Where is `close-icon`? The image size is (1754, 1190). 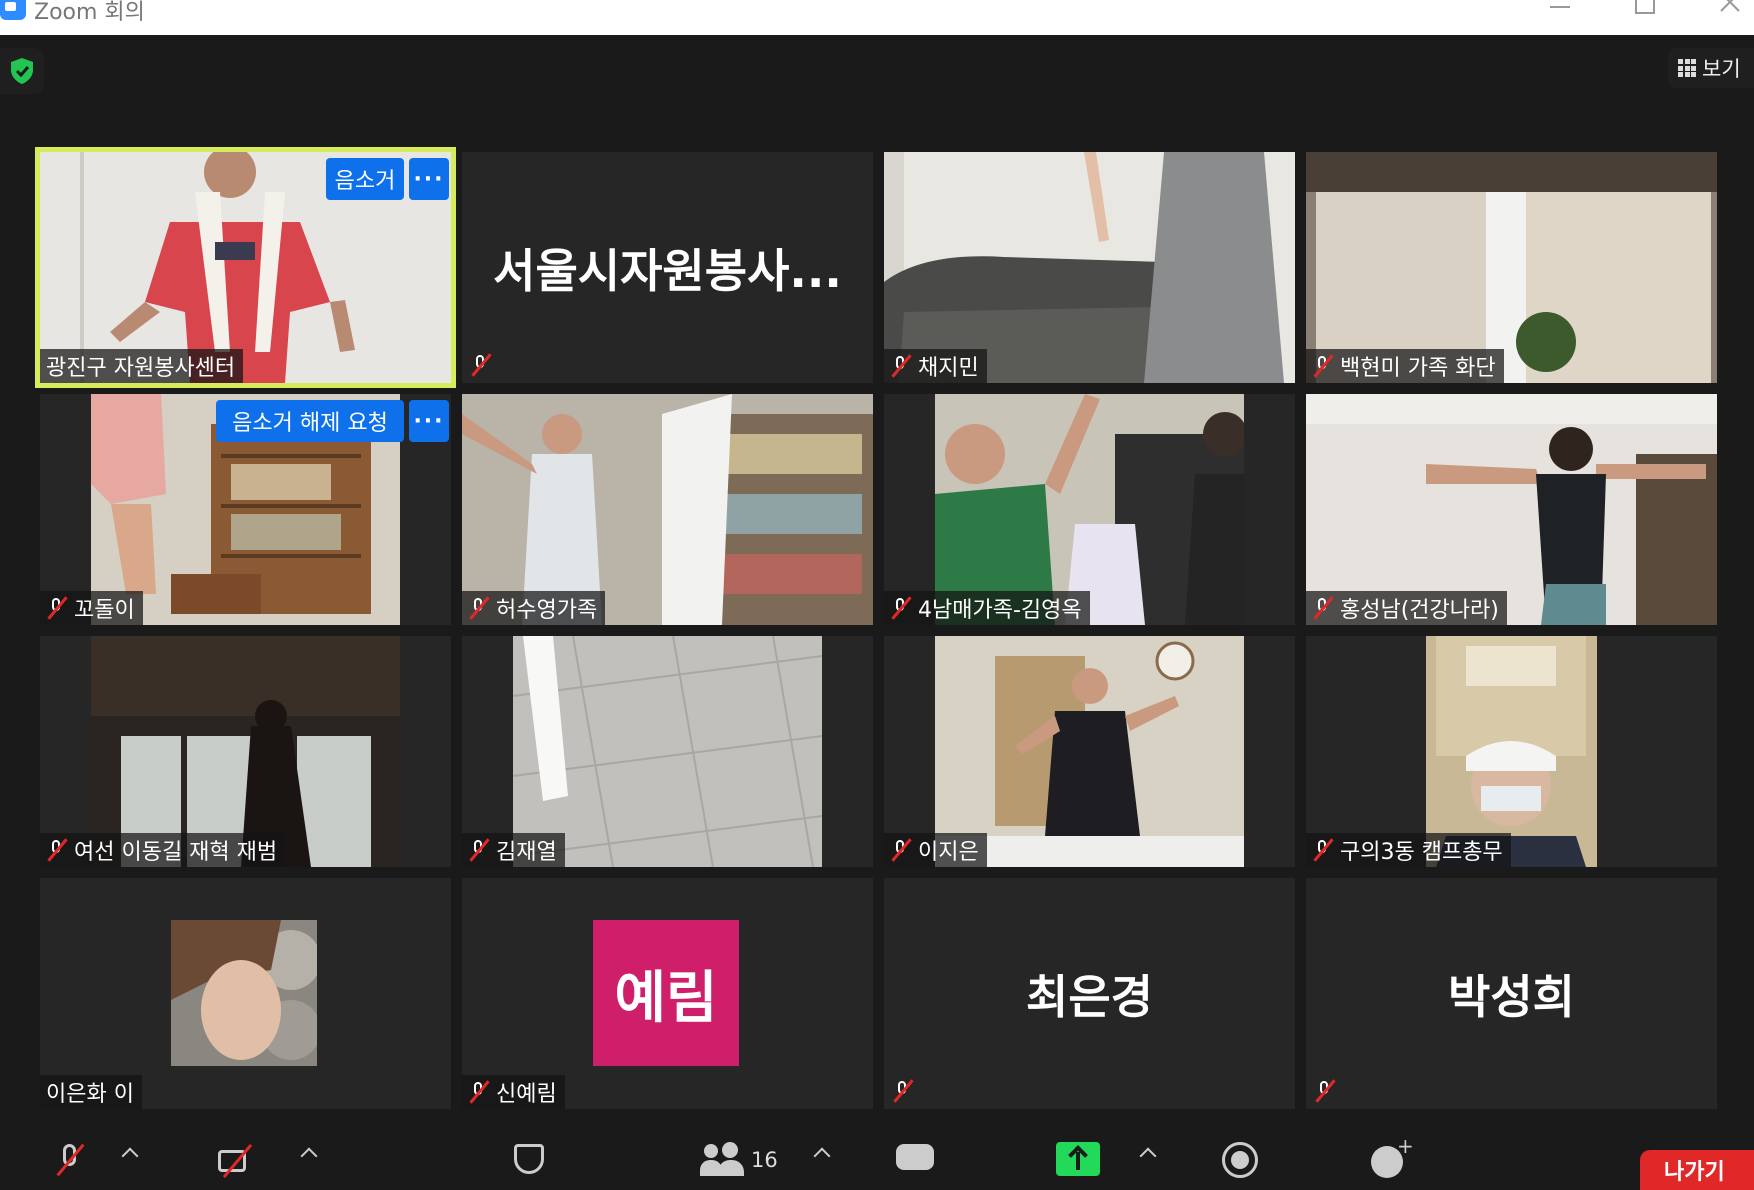 close-icon is located at coordinates (1730, 6).